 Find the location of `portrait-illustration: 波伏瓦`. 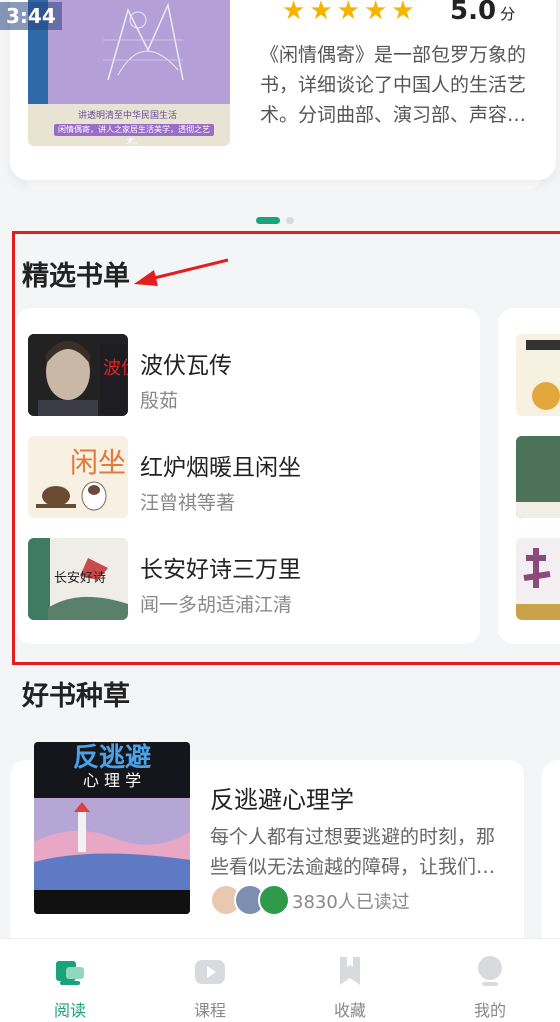

portrait-illustration: 波伏瓦 is located at coordinates (78, 375).